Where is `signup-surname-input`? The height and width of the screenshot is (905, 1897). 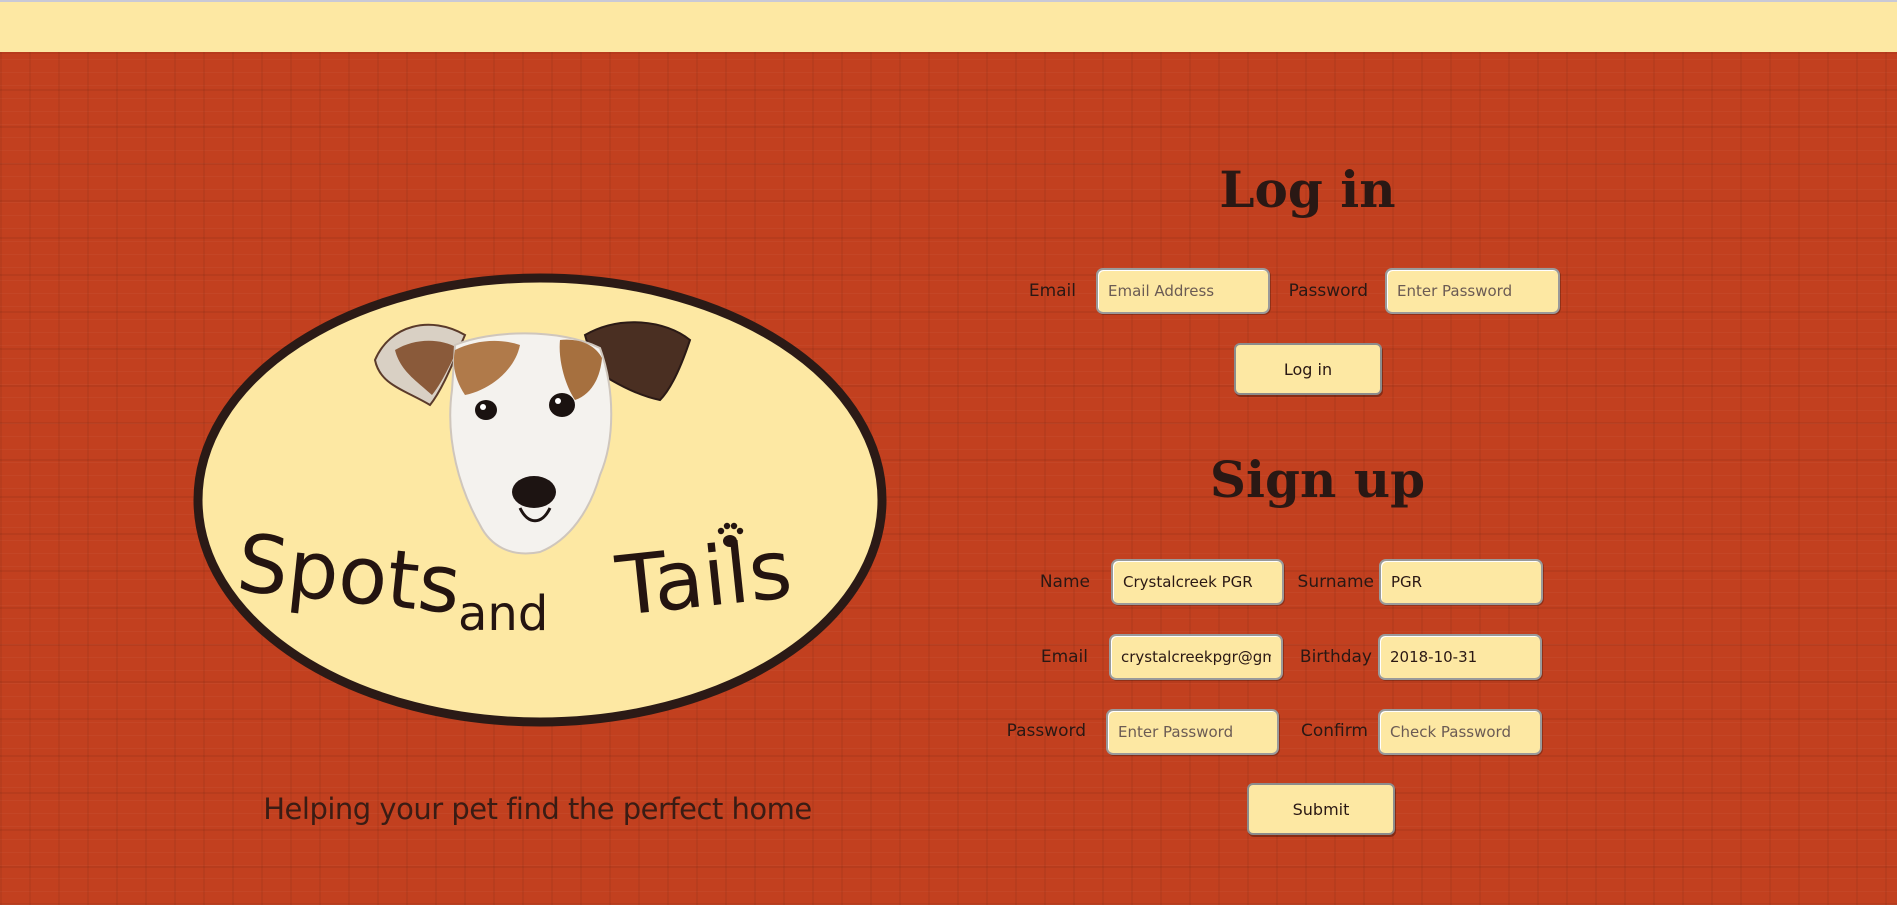 signup-surname-input is located at coordinates (1461, 582).